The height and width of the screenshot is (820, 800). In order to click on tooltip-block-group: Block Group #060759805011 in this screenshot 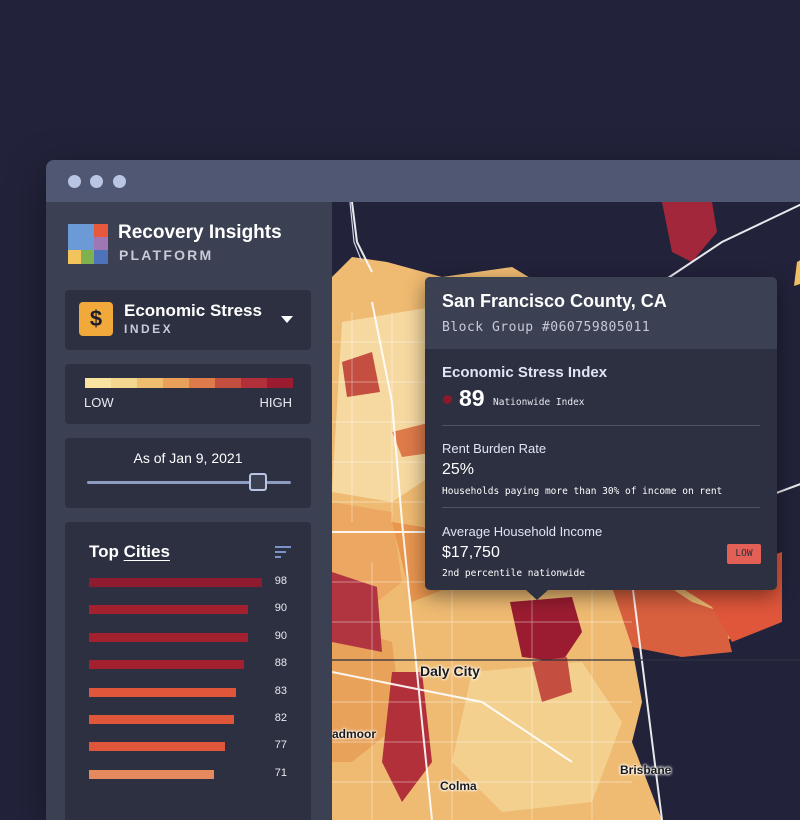, I will do `click(546, 327)`.